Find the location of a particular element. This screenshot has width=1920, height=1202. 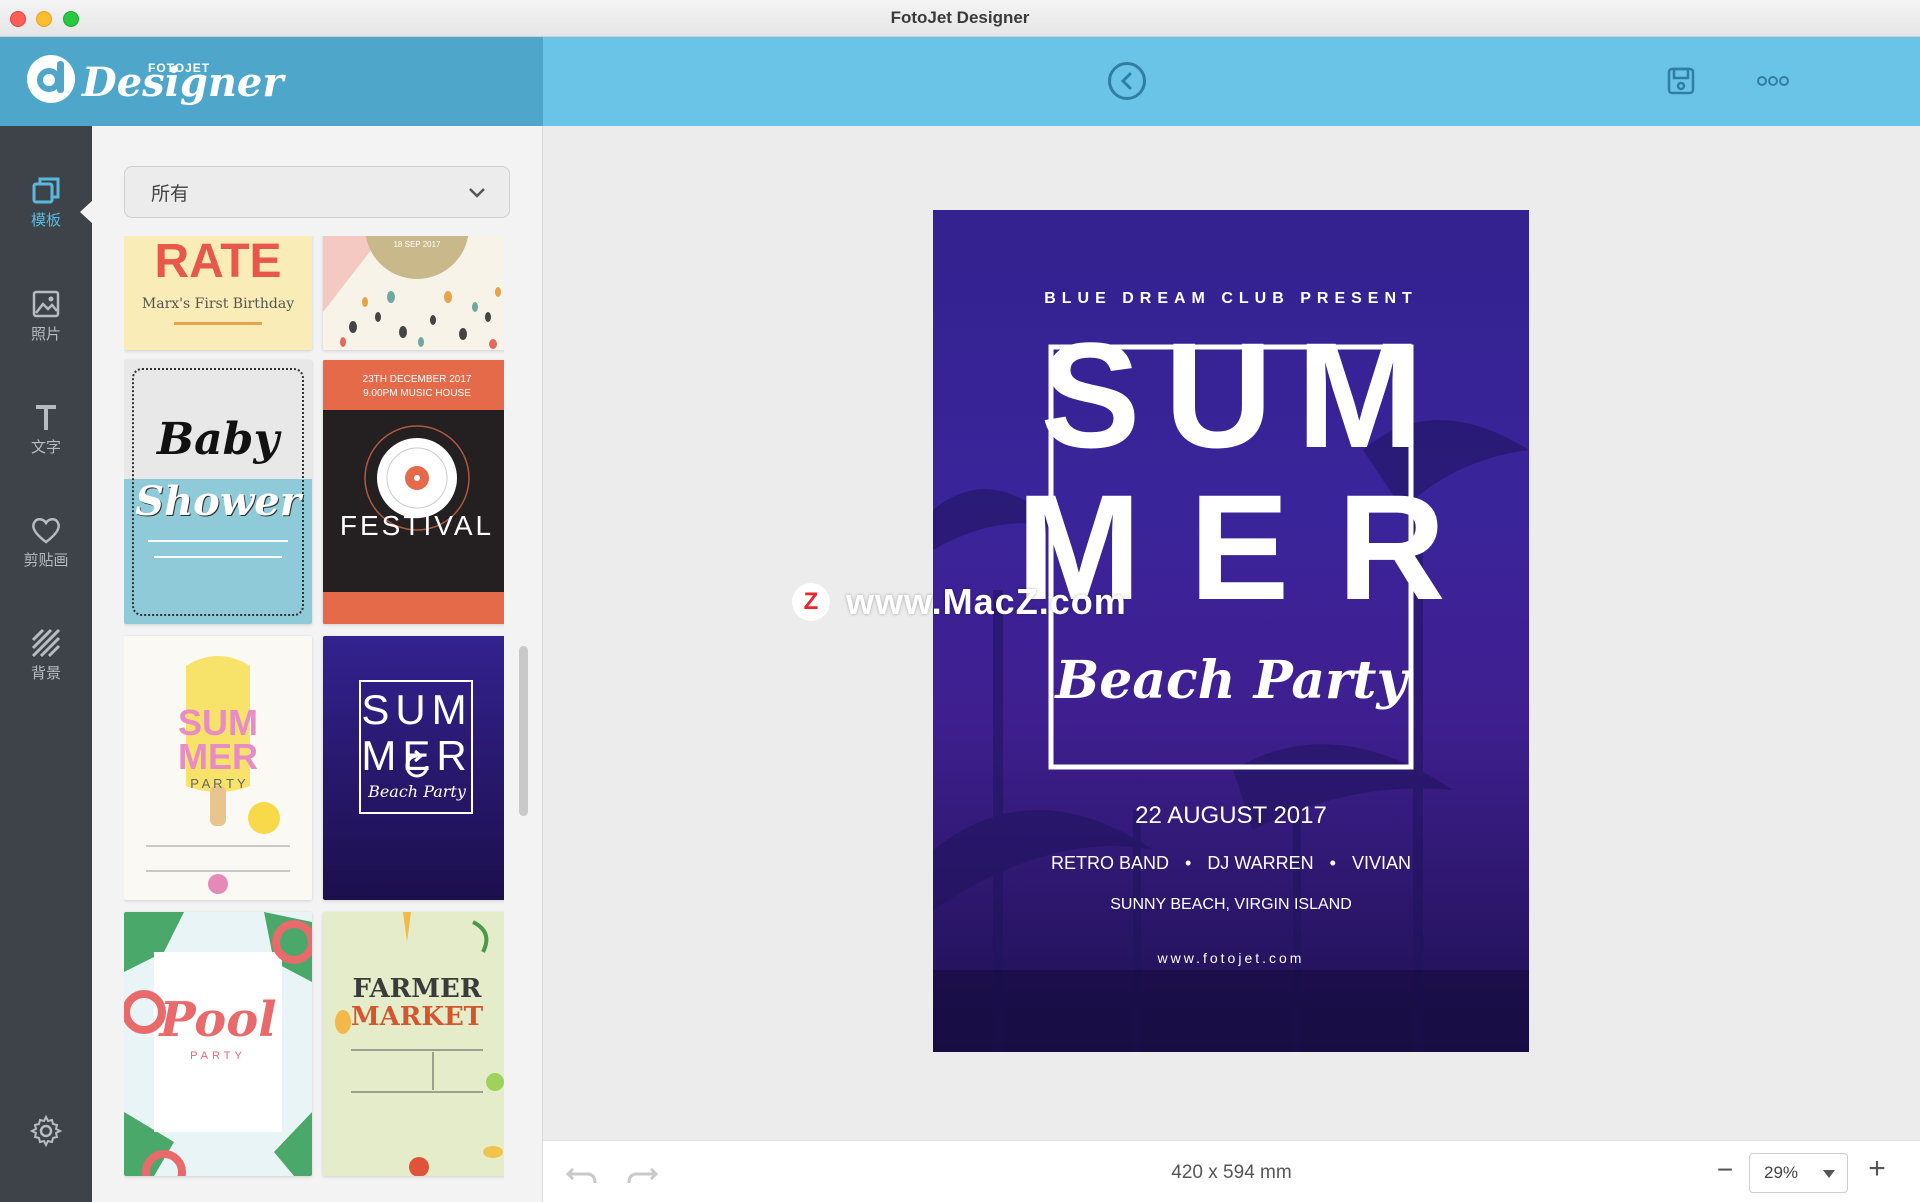

template-thumb: Pool PARTY is located at coordinates (218, 1044).